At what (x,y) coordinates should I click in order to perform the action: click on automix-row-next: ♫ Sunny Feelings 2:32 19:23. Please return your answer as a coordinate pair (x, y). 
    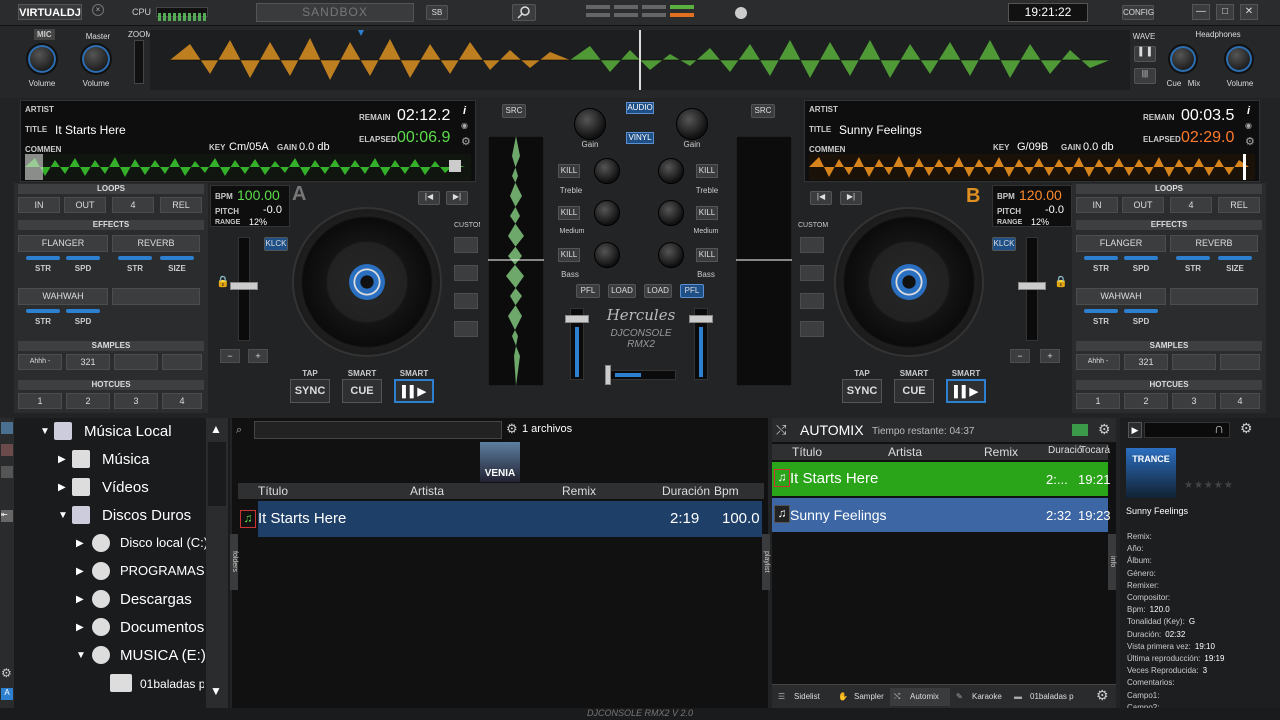
    Looking at the image, I should click on (941, 515).